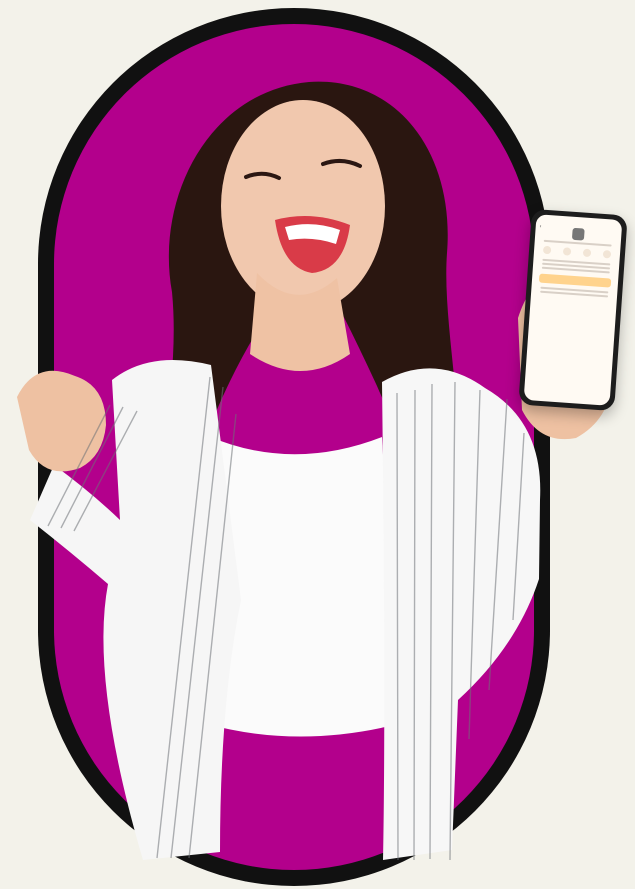 Image resolution: width=635 pixels, height=889 pixels. I want to click on striped-blazer-right, so click(461, 614).